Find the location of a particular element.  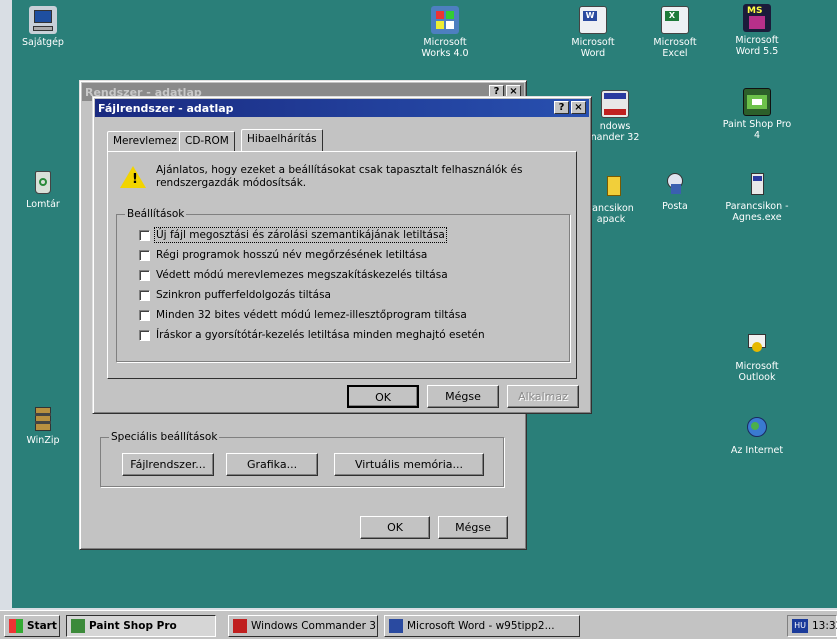

help-button: ? is located at coordinates (561, 107).